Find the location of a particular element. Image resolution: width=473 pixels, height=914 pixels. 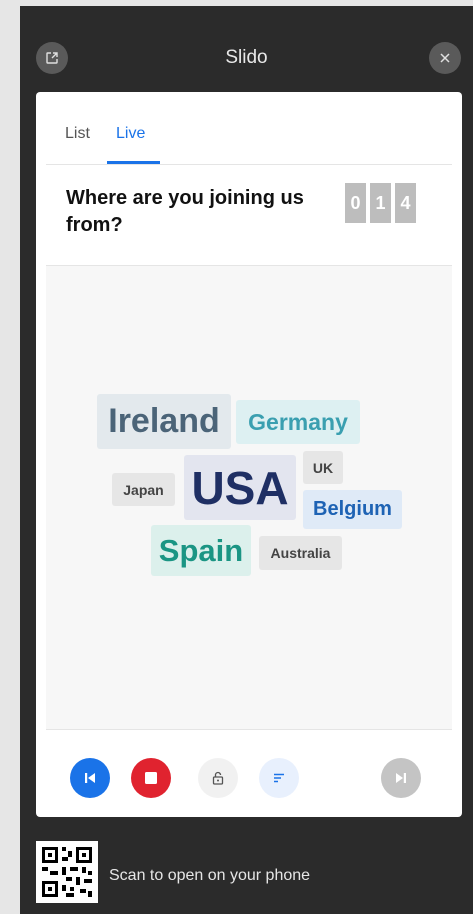

divider is located at coordinates (249, 729).